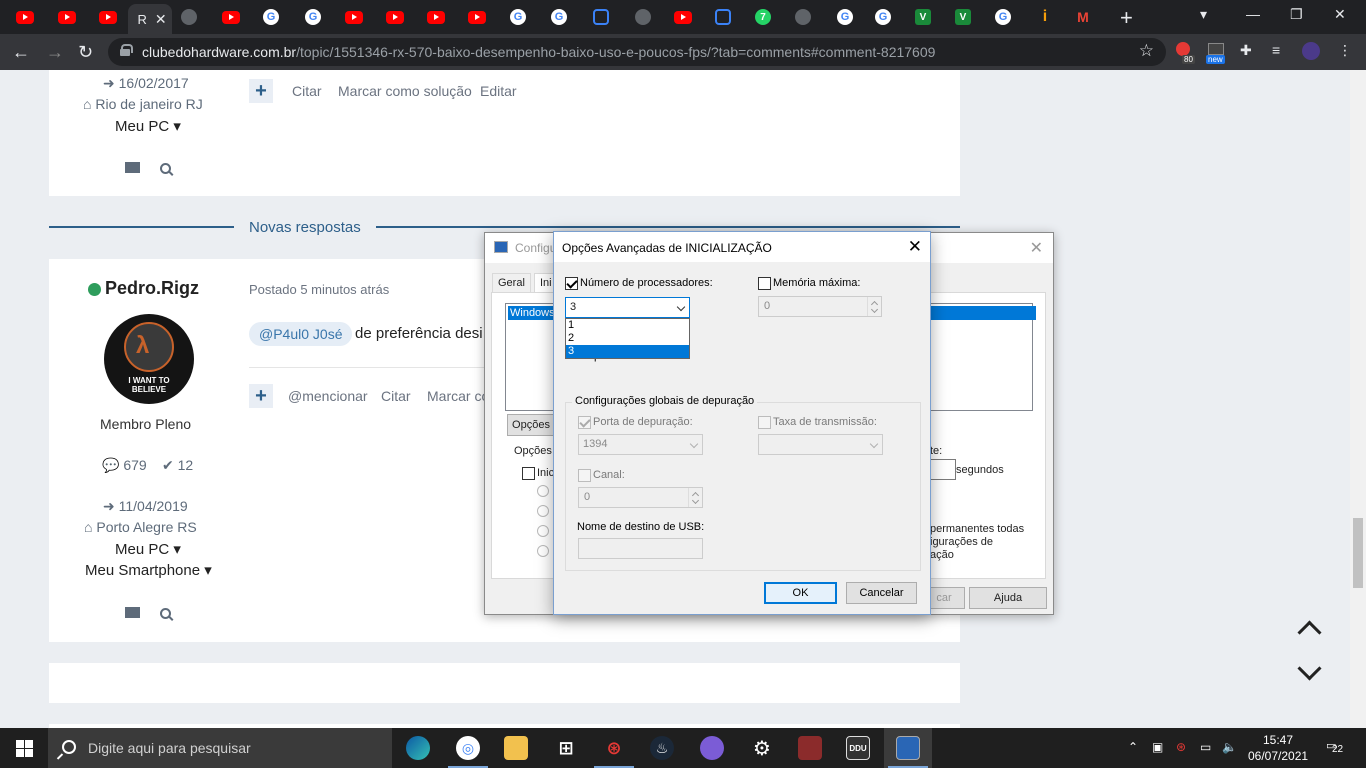 Image resolution: width=1366 pixels, height=768 pixels. I want to click on bookmark-star-icon: ☆, so click(1146, 51).